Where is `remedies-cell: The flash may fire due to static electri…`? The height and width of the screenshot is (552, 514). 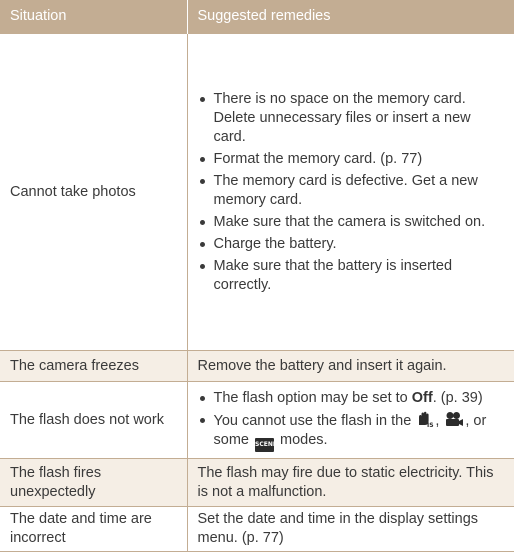 remedies-cell: The flash may fire due to static electri… is located at coordinates (350, 482).